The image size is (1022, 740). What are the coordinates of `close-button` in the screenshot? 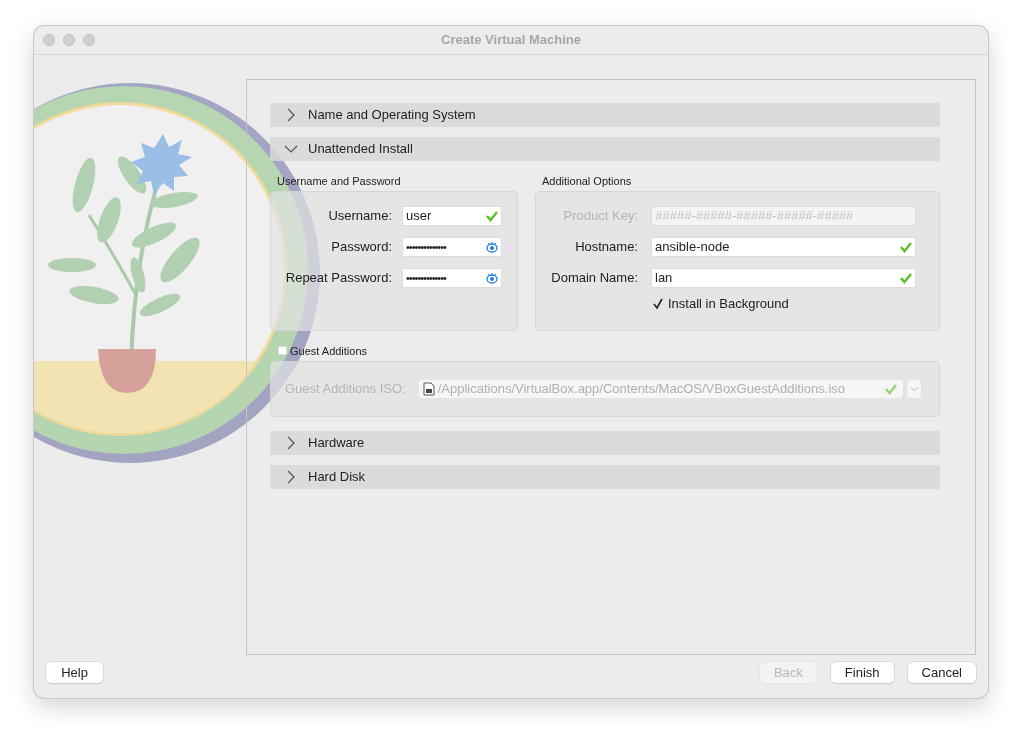 It's located at (49, 40).